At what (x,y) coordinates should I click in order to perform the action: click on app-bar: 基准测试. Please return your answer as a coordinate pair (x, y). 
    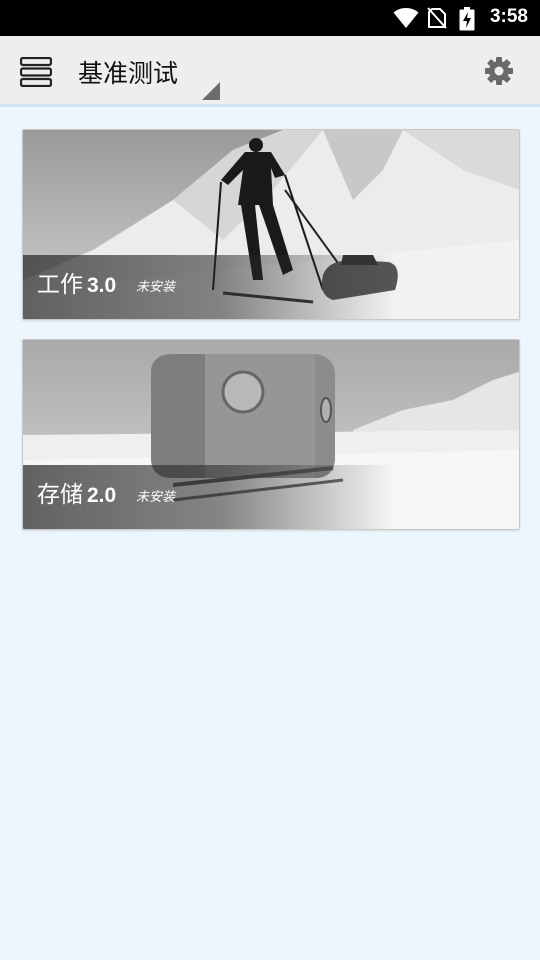
    Looking at the image, I should click on (270, 71).